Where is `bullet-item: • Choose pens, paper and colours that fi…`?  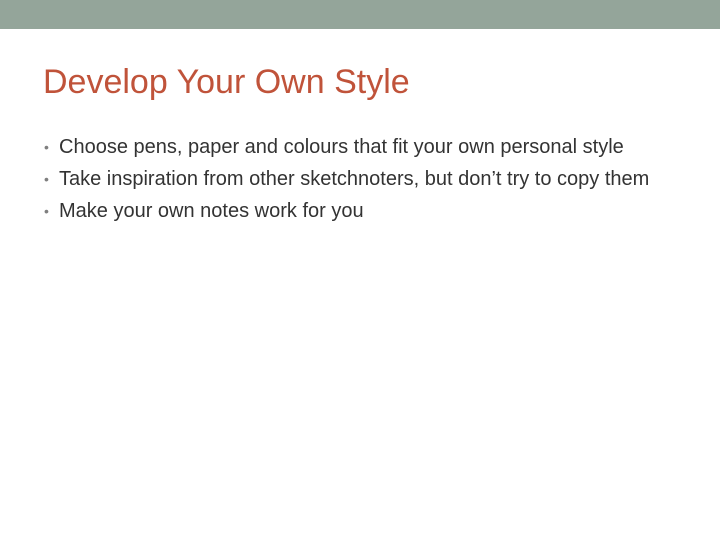 bullet-item: • Choose pens, paper and colours that fi… is located at coordinates (364, 147).